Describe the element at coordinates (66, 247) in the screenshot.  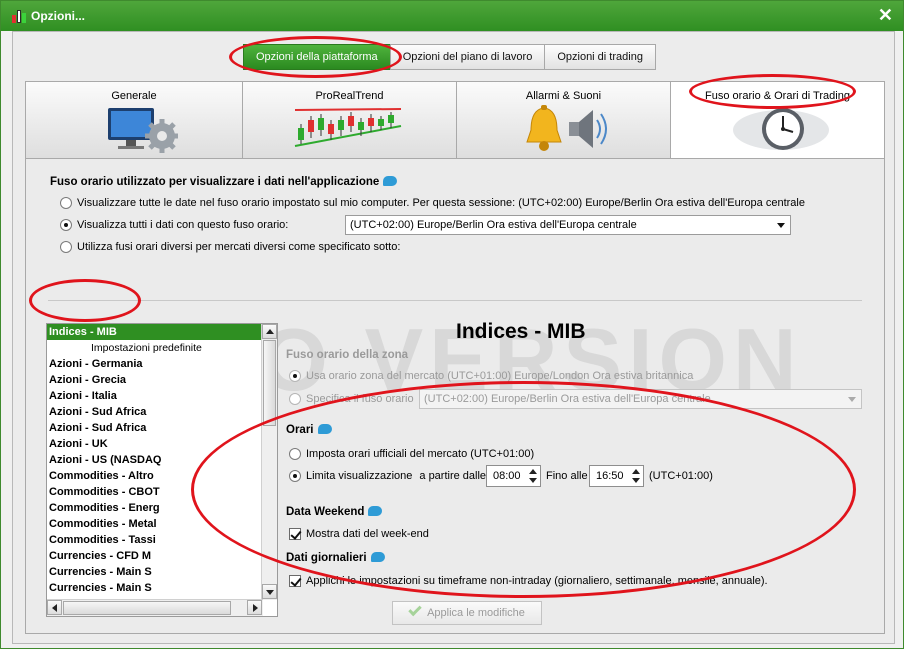
I see `tz-option-per-market-radio` at that location.